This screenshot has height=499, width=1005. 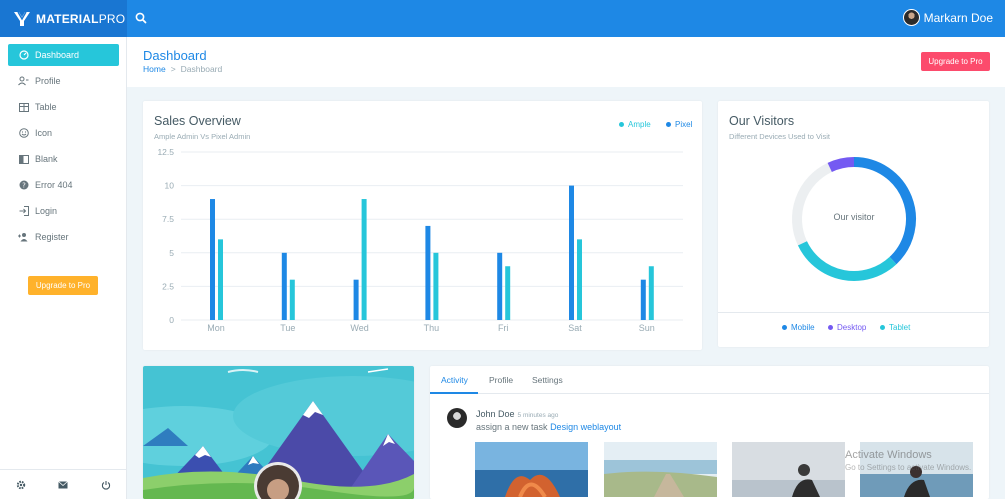 I want to click on brand-logo: MATERIALPRO, so click(x=63, y=18).